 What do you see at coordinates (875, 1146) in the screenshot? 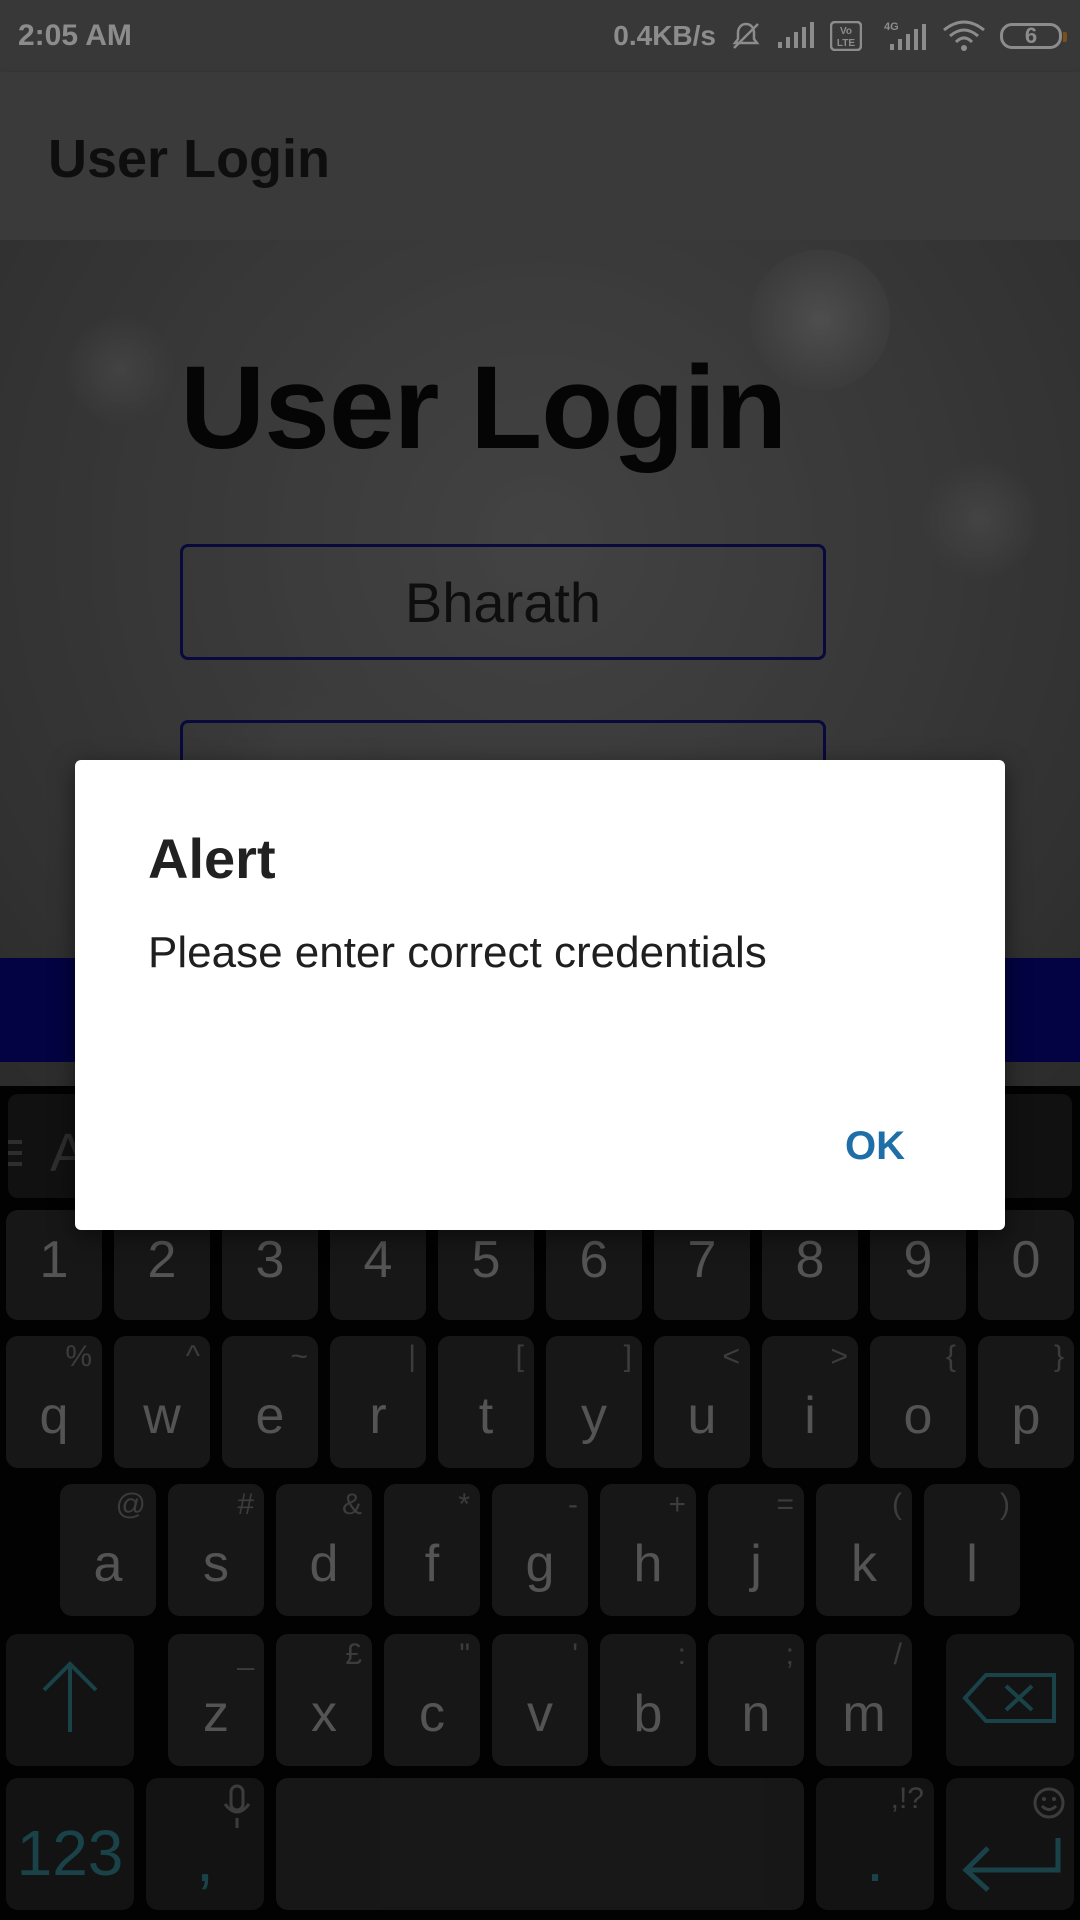
I see `ok-button: OK` at bounding box center [875, 1146].